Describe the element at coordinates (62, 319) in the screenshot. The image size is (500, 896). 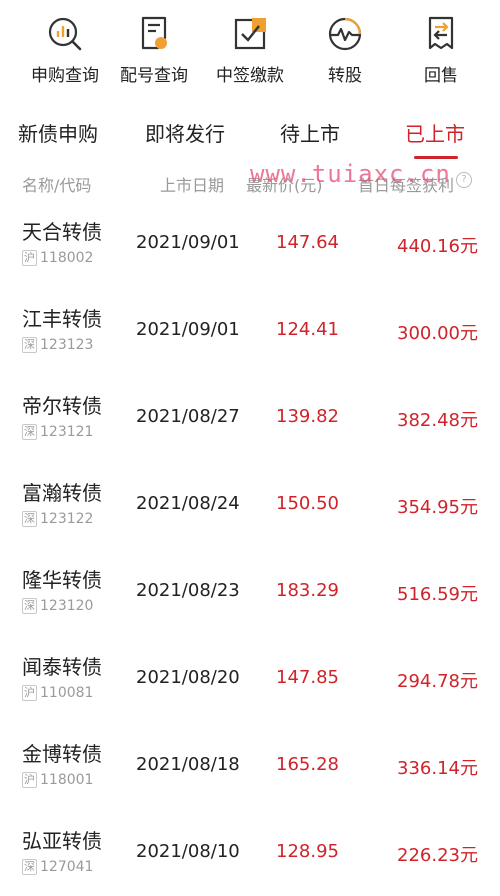
I see `bond-name: 江丰转债` at that location.